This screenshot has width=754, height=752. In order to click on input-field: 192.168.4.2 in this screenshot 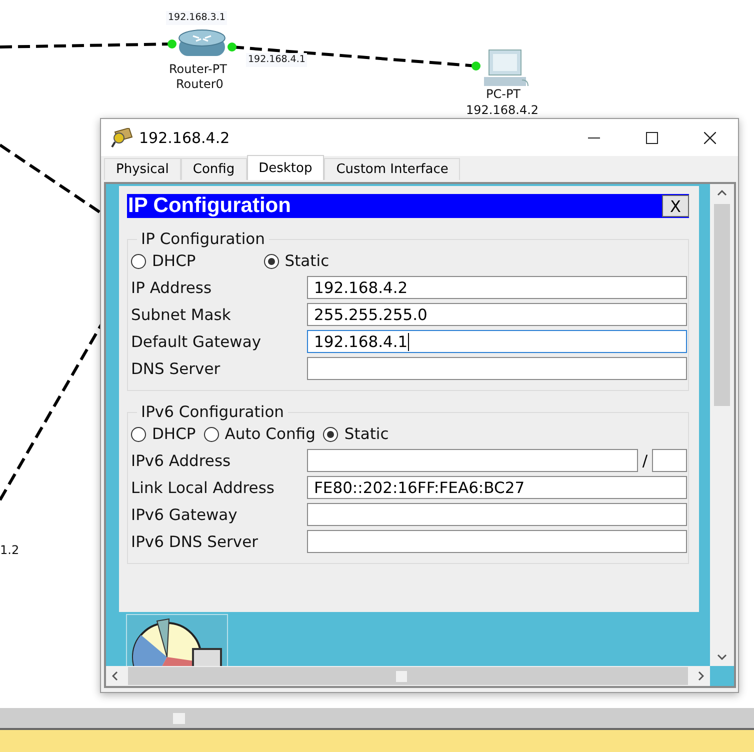, I will do `click(497, 287)`.